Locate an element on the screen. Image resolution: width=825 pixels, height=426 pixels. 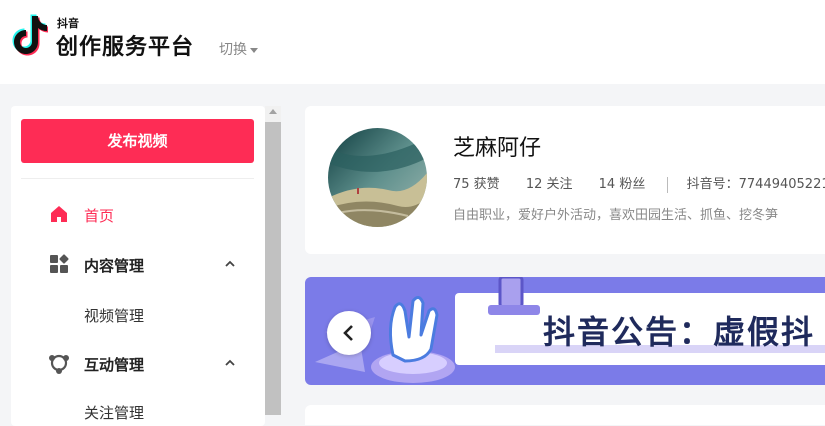
likes-count: 75 获赞 is located at coordinates (476, 184).